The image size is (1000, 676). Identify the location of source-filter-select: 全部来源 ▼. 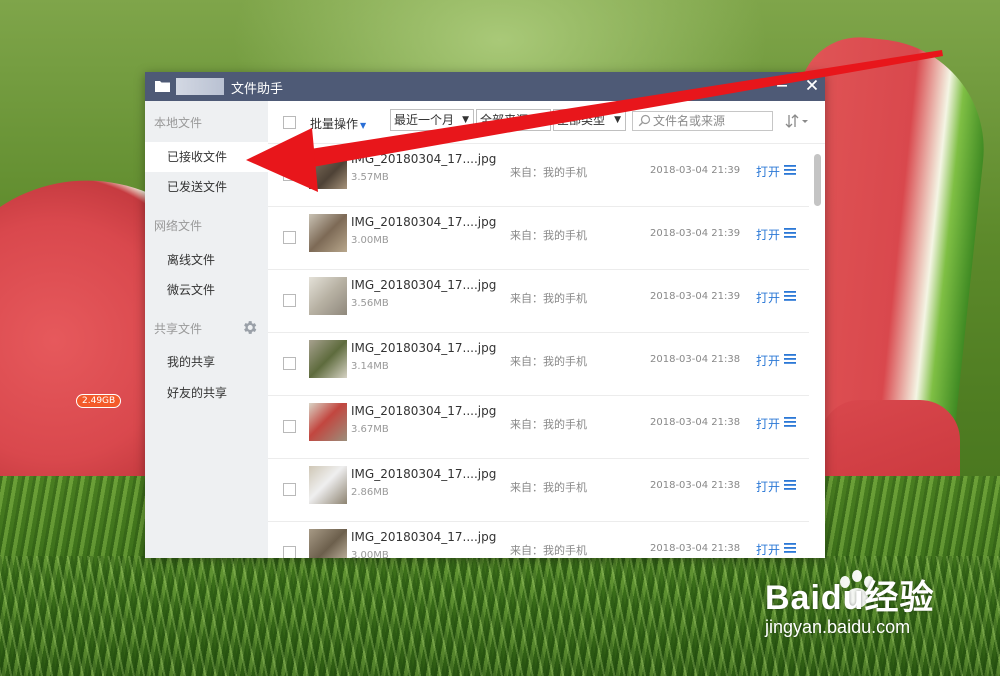
(513, 120).